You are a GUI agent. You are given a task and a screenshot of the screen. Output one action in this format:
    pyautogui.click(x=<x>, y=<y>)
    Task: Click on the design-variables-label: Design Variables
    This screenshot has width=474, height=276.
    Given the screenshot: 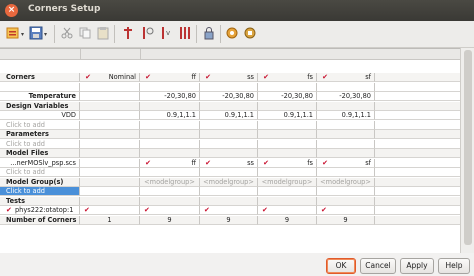 What is the action you would take?
    pyautogui.click(x=40, y=106)
    